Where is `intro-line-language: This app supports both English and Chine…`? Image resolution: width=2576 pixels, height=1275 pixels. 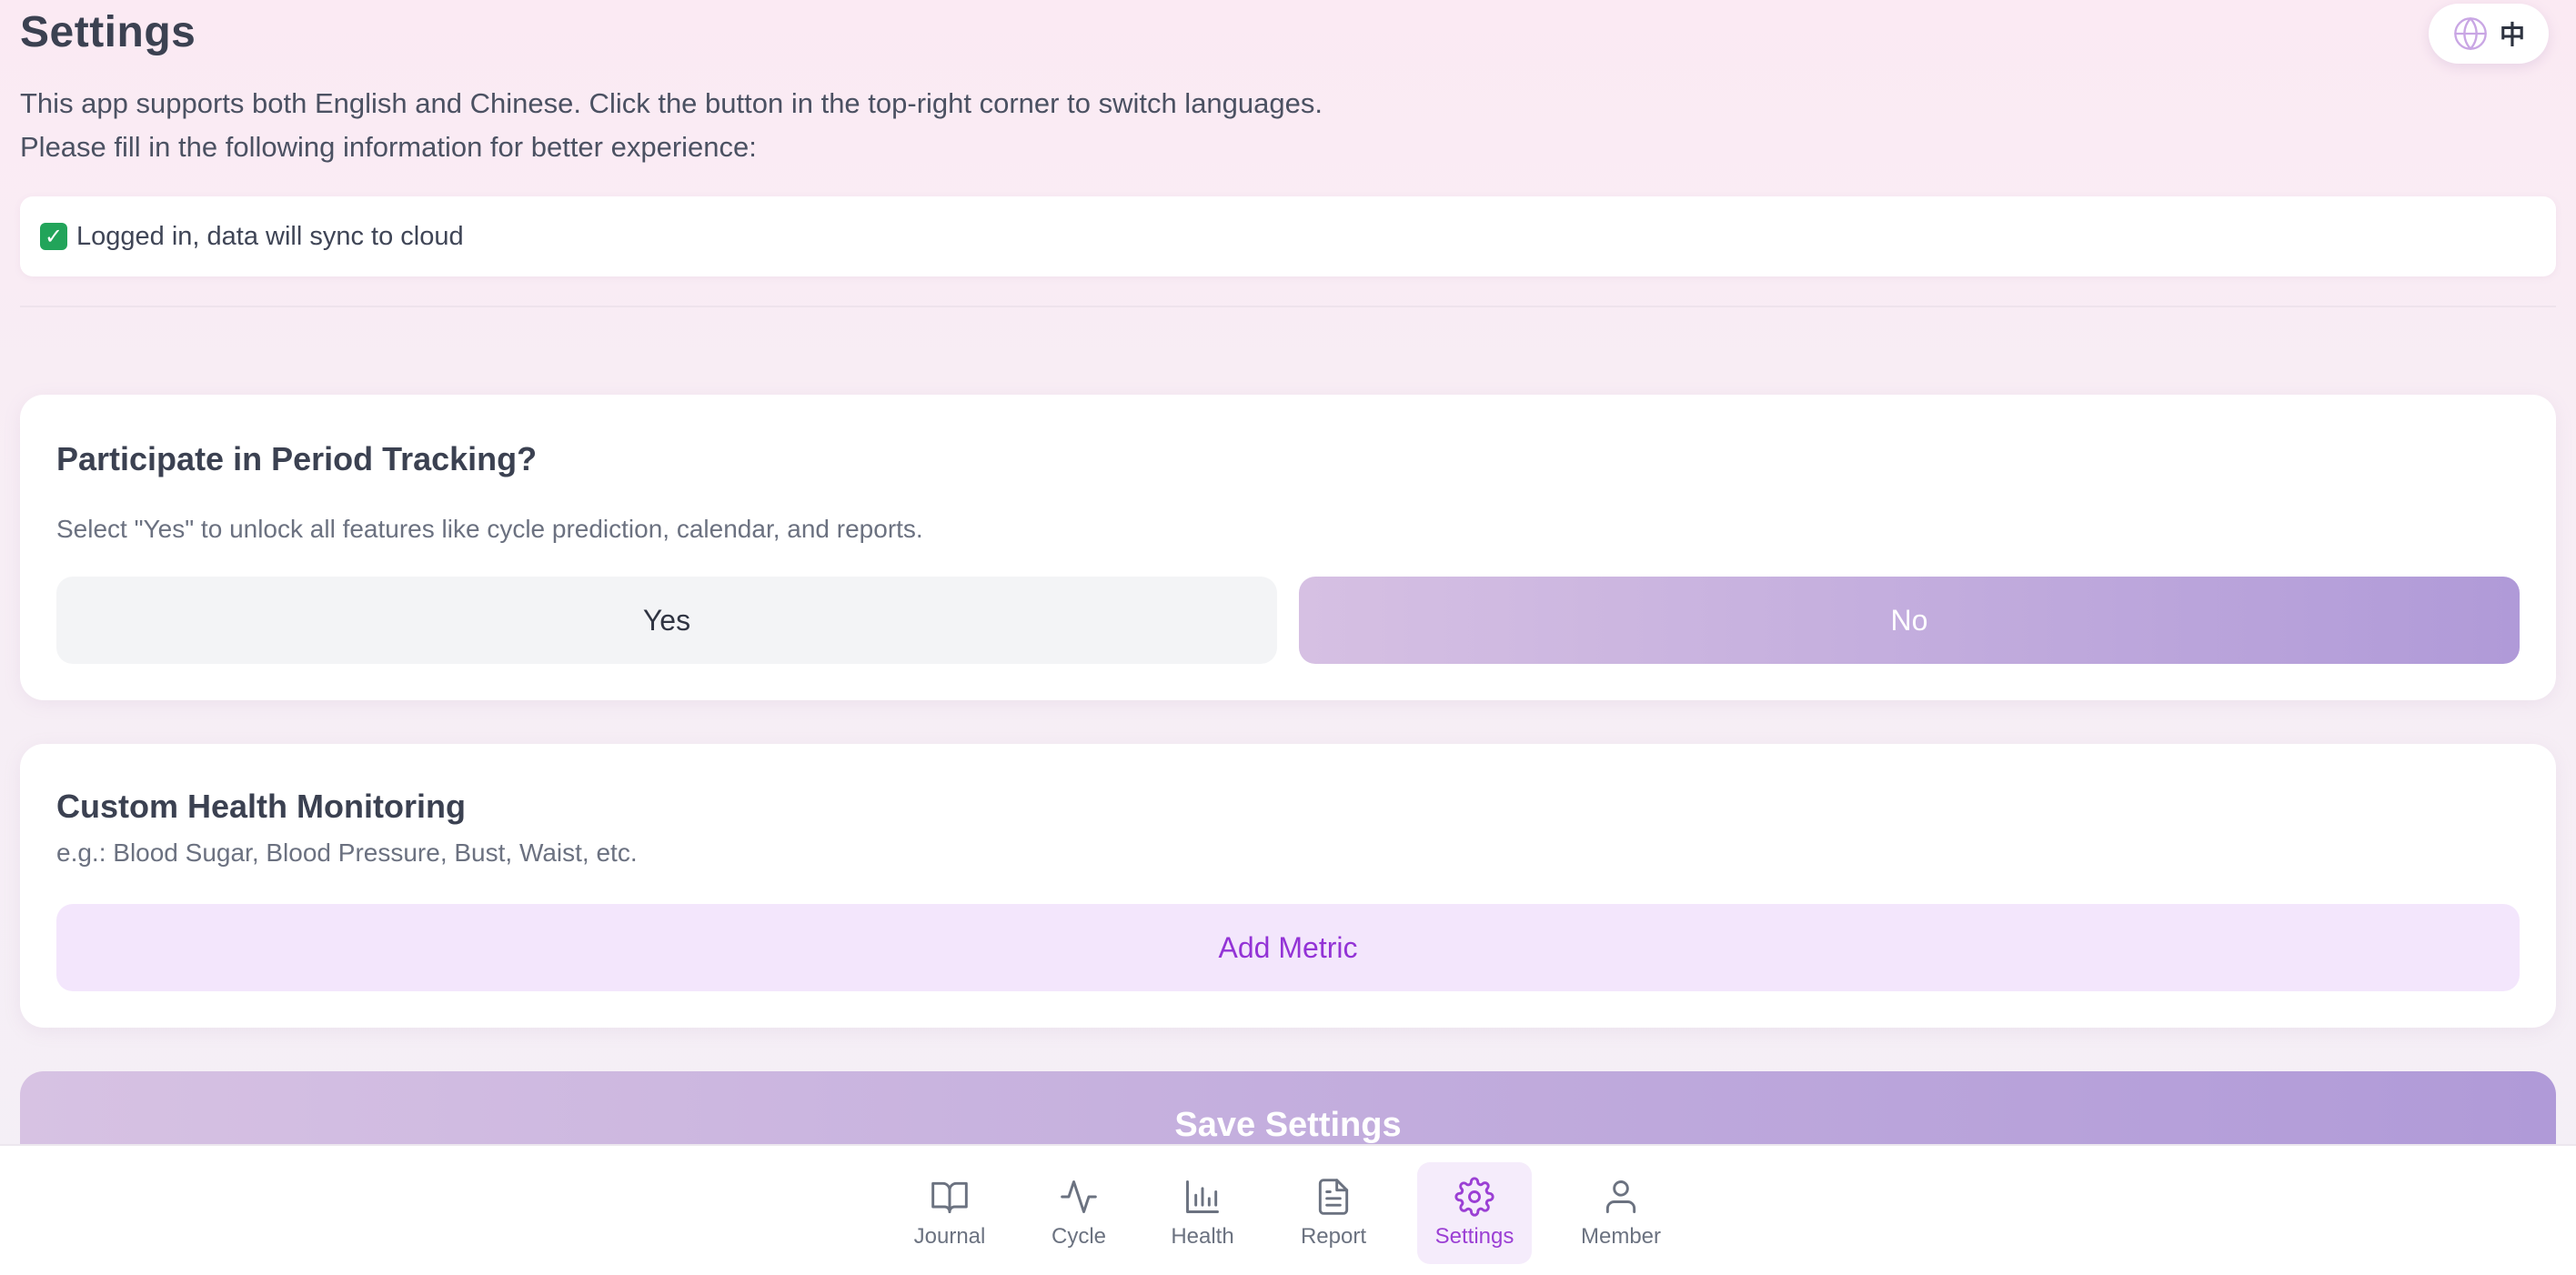
intro-line-language: This app supports both English and Chine… is located at coordinates (671, 103).